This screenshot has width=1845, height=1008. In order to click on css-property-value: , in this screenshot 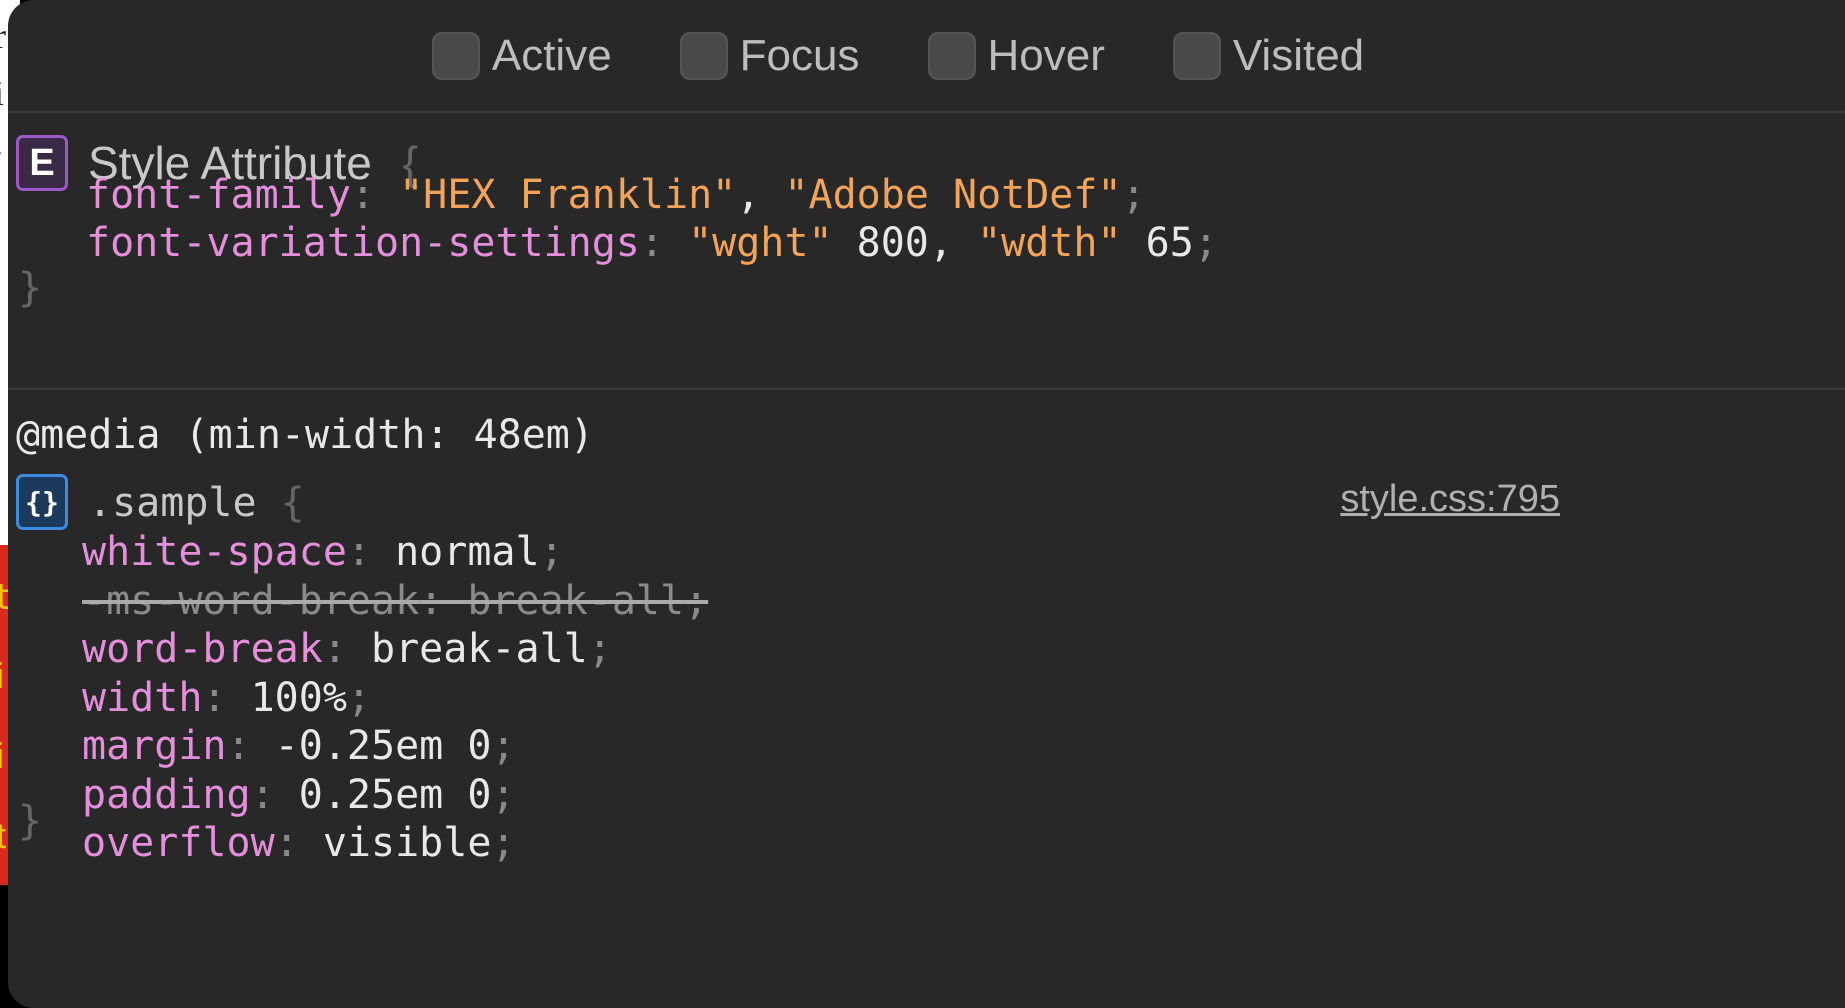, I will do `click(760, 195)`.